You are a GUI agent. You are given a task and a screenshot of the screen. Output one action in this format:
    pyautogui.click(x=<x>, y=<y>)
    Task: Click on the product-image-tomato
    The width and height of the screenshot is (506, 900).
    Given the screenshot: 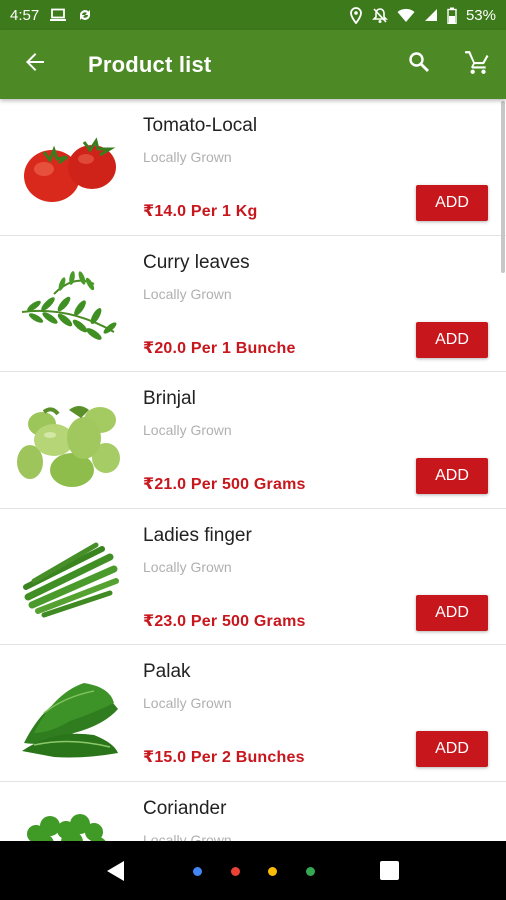 What is the action you would take?
    pyautogui.click(x=69, y=167)
    